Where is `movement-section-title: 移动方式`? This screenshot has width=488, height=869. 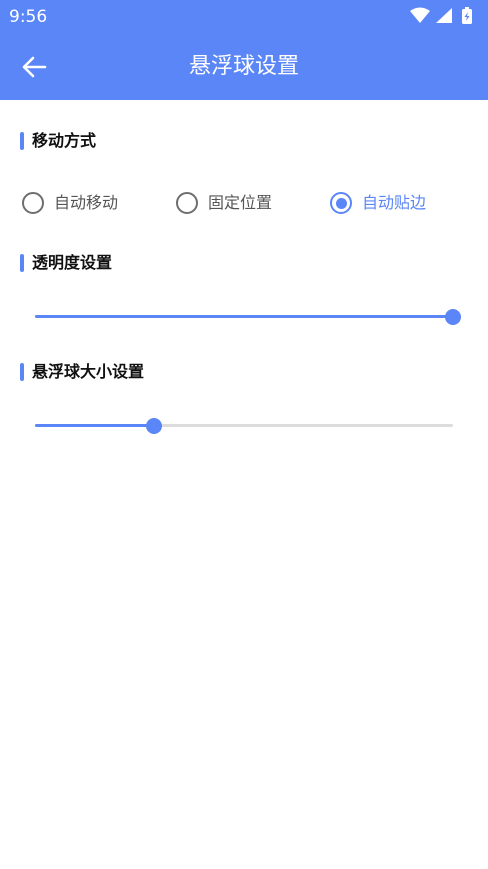 movement-section-title: 移动方式 is located at coordinates (64, 140).